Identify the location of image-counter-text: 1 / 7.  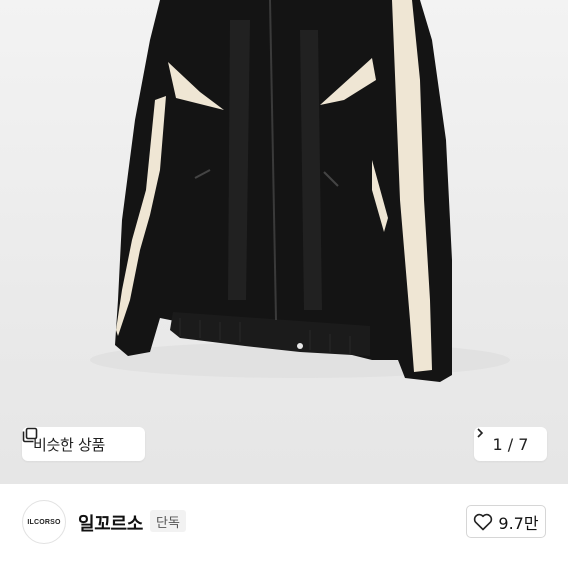
(510, 444).